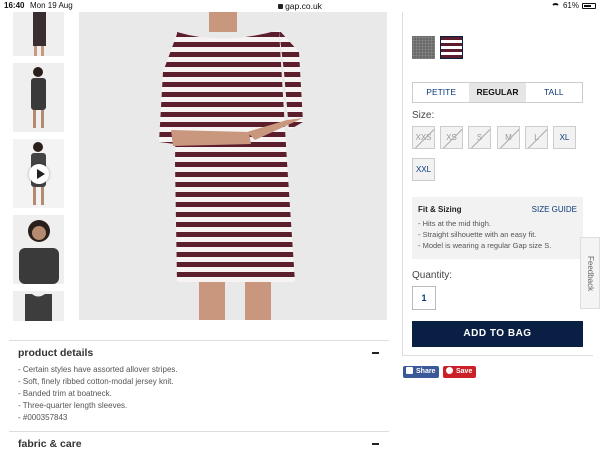 This screenshot has width=600, height=454. I want to click on feedback-tab: Feedback, so click(590, 273).